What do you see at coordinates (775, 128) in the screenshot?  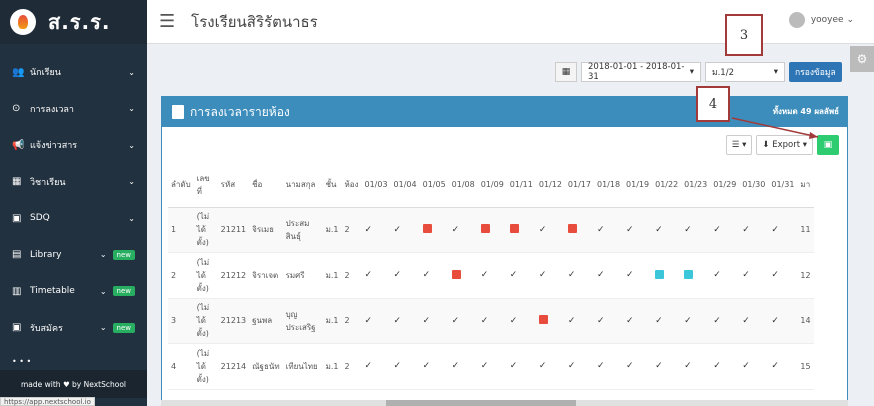 I see `annotation-arrow` at bounding box center [775, 128].